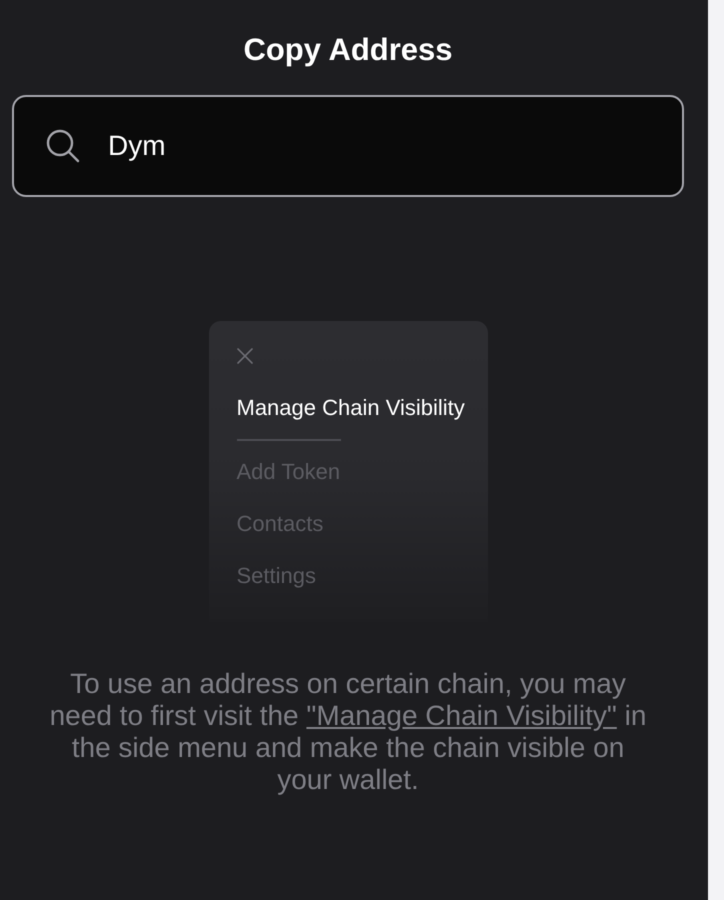 The image size is (724, 900). I want to click on search-field: Dym, so click(348, 146).